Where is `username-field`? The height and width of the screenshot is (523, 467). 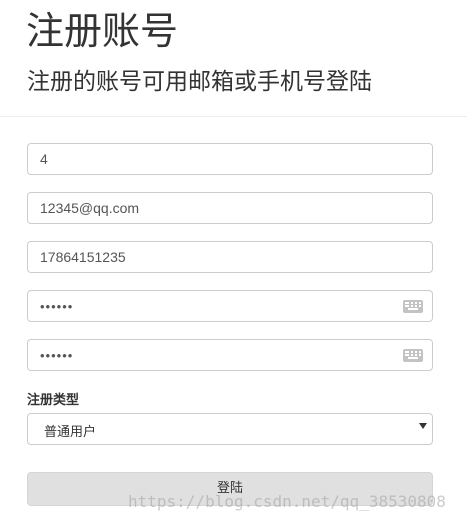 username-field is located at coordinates (230, 159).